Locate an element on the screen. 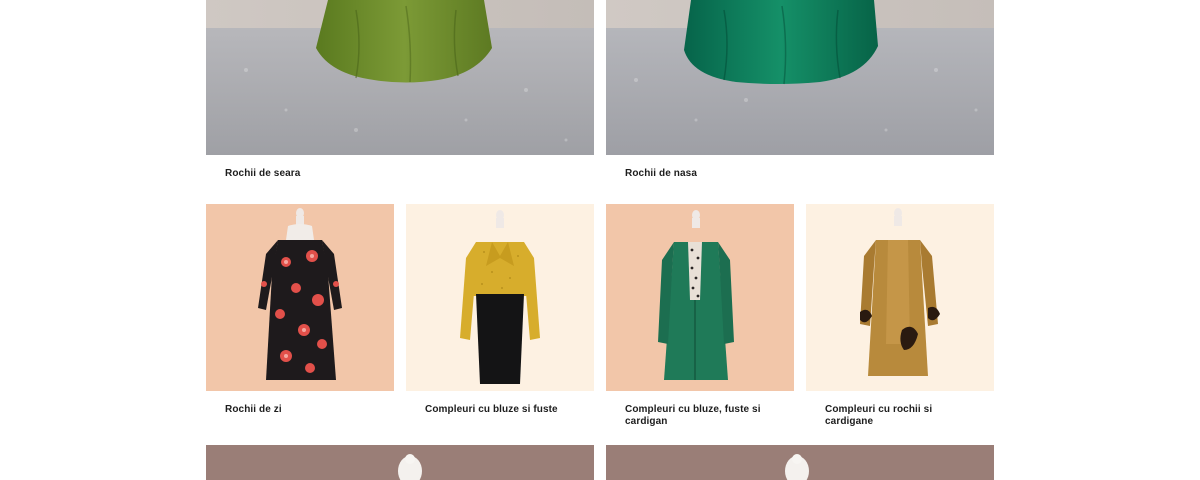 The image size is (1200, 480). category-image-green-evening-gown is located at coordinates (400, 77).